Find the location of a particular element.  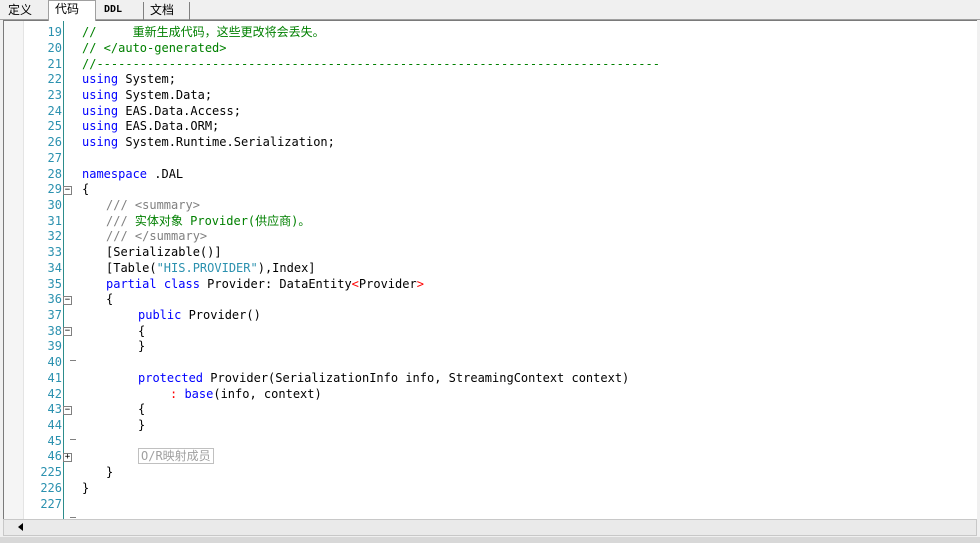

code-line: using EAS.Data.ORM; is located at coordinates (150, 126).